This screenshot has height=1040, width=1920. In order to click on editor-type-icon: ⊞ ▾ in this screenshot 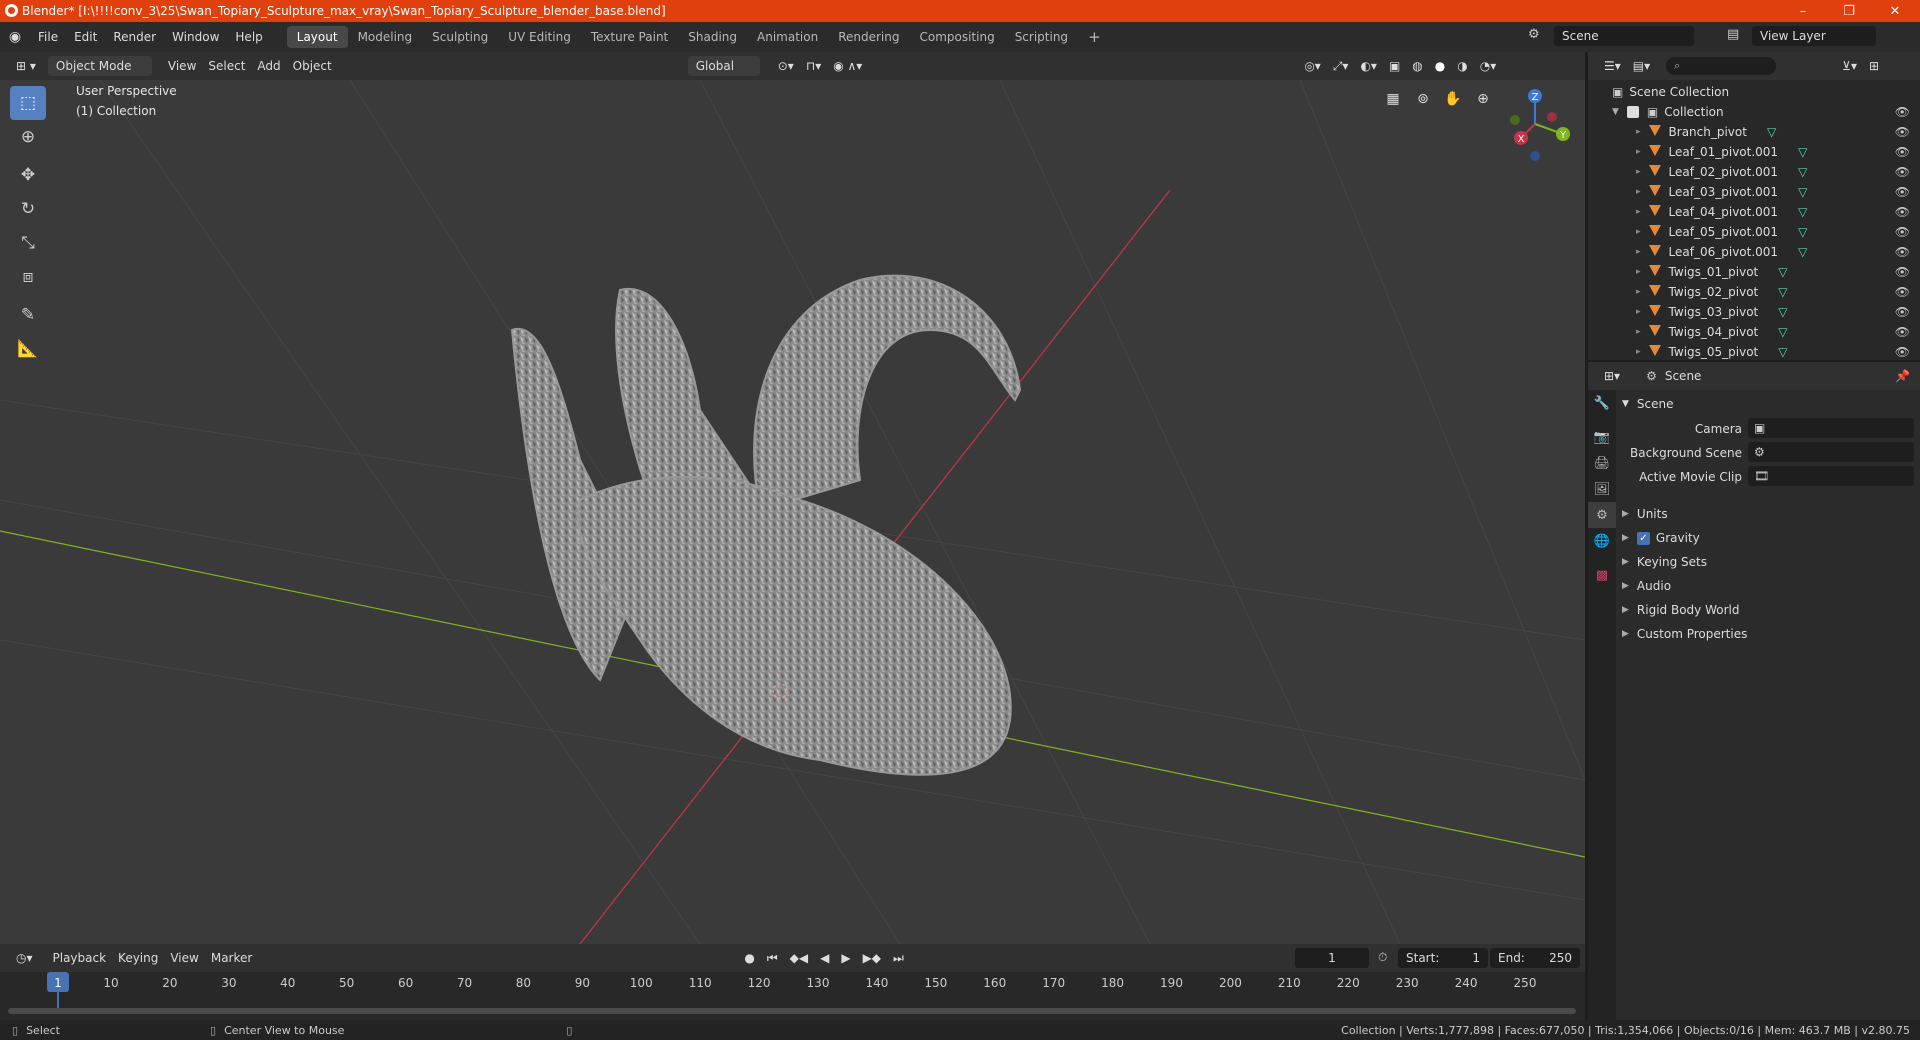, I will do `click(26, 66)`.